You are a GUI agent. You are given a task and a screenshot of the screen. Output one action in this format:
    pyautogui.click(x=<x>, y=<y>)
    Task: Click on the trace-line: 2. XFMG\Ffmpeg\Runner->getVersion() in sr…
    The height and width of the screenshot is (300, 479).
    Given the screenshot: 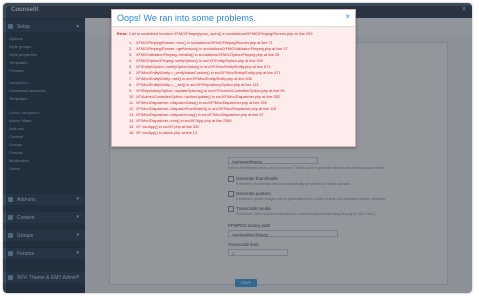 What is the action you would take?
    pyautogui.click(x=208, y=49)
    